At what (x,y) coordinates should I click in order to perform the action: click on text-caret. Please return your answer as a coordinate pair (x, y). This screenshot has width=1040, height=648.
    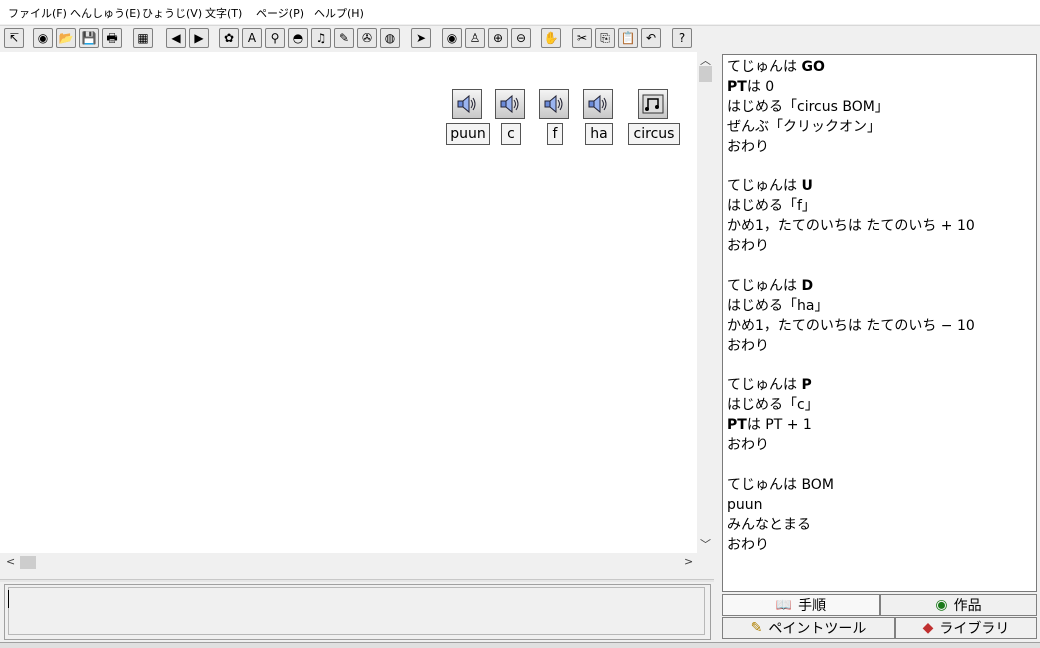
    Looking at the image, I should click on (8, 599).